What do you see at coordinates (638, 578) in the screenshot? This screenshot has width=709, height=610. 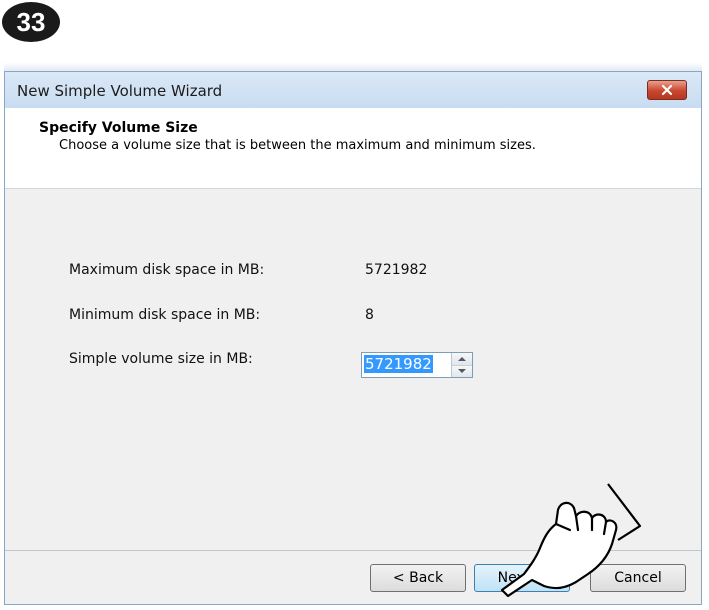 I see `cancel-button: Cancel` at bounding box center [638, 578].